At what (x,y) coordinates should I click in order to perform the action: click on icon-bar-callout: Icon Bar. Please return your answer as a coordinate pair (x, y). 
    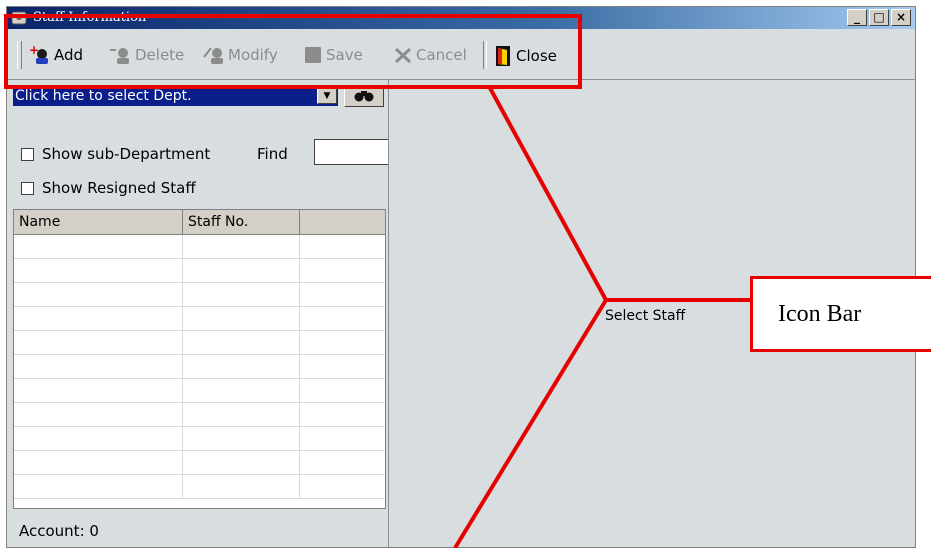
    Looking at the image, I should click on (840, 314).